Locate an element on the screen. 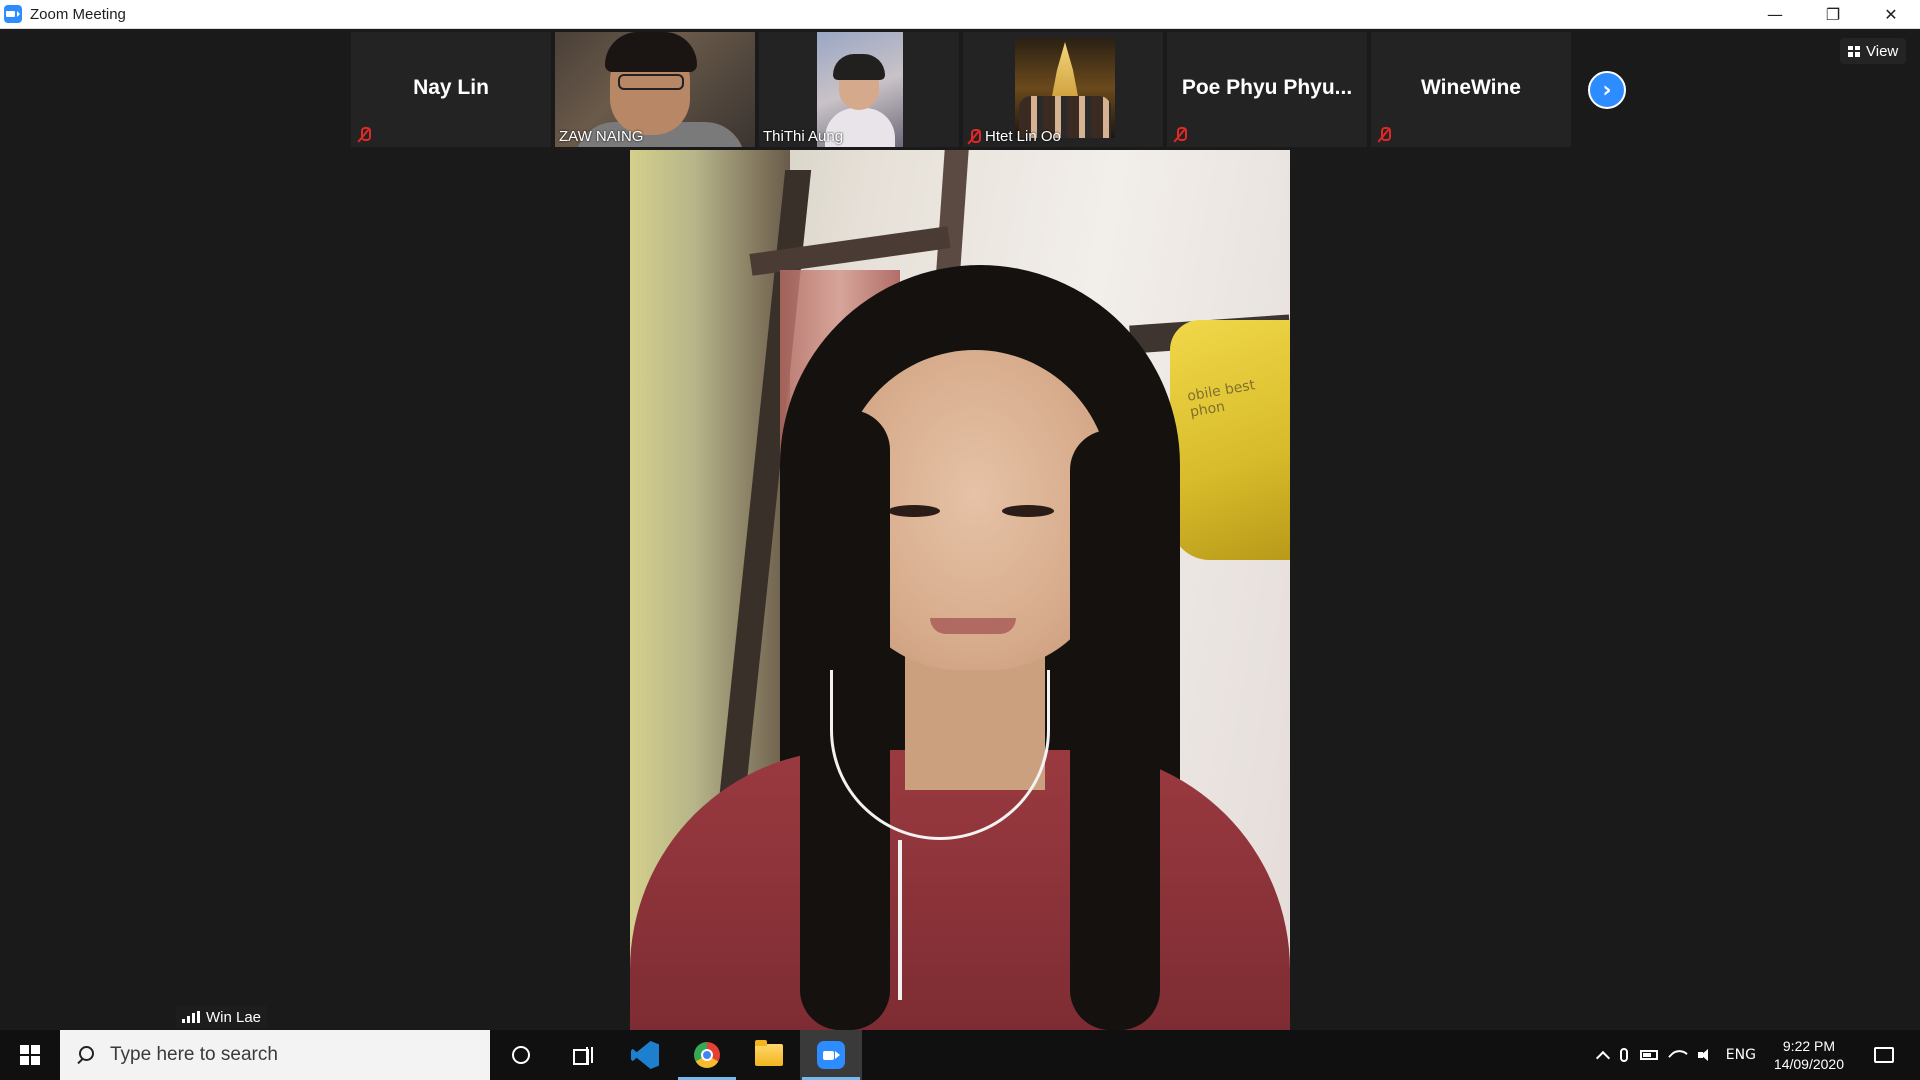  taskbar-app-zoom is located at coordinates (831, 1055).